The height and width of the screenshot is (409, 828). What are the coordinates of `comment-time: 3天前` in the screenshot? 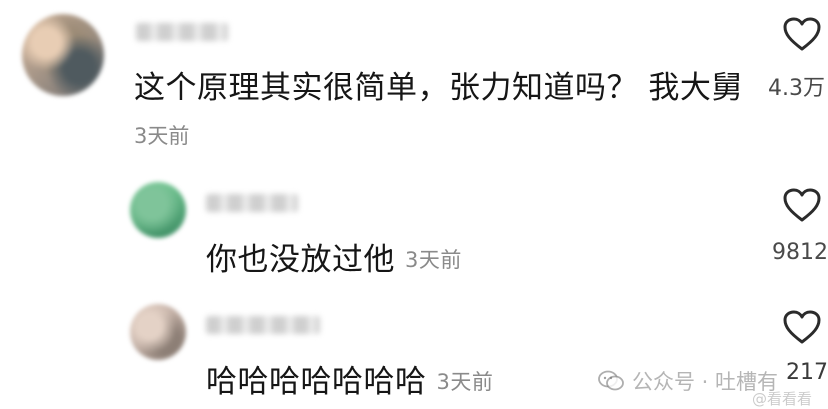 It's located at (162, 136).